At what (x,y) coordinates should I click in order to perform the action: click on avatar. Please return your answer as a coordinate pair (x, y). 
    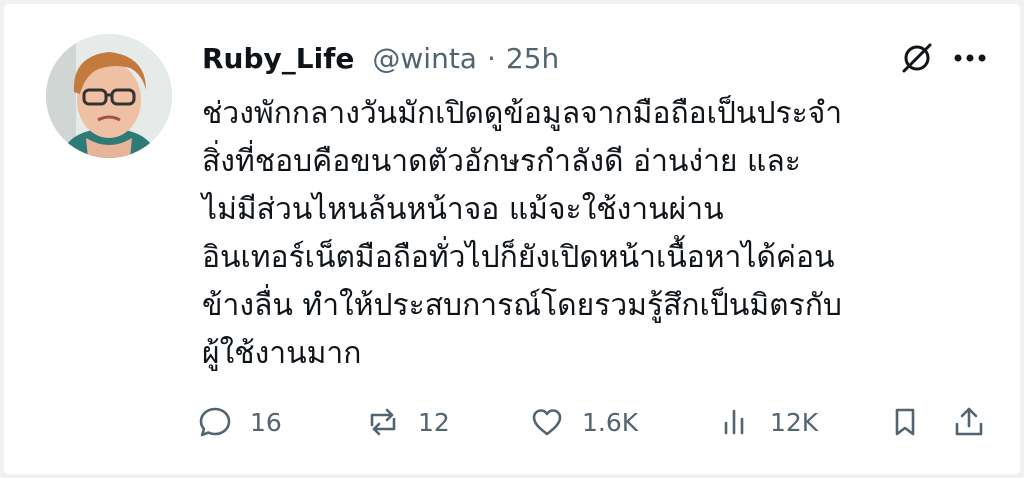
    Looking at the image, I should click on (109, 96).